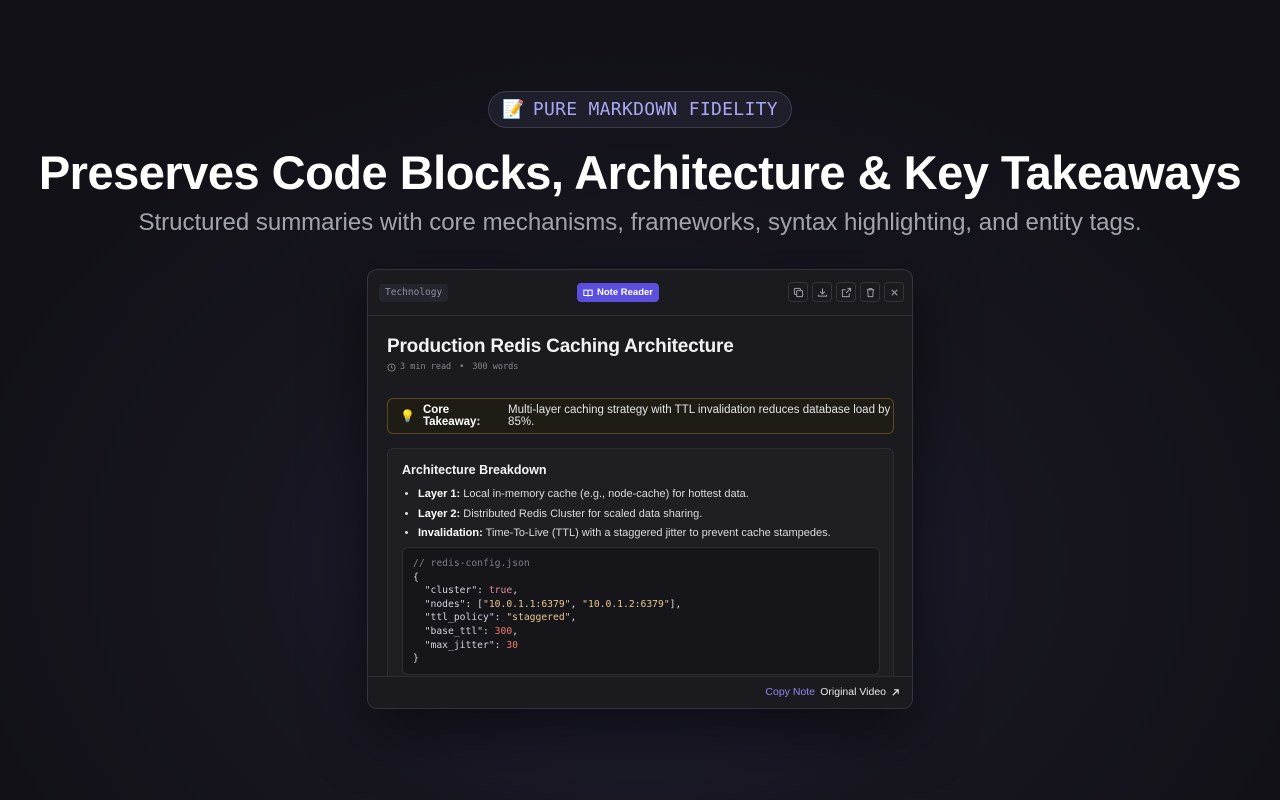 Image resolution: width=1280 pixels, height=800 pixels. What do you see at coordinates (655, 109) in the screenshot?
I see `badge-label: PURE MARKDOWN FIDELITY` at bounding box center [655, 109].